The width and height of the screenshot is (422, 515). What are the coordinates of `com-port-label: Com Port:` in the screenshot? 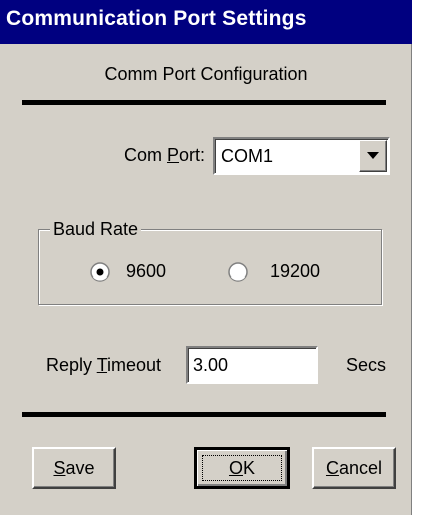 It's located at (165, 155).